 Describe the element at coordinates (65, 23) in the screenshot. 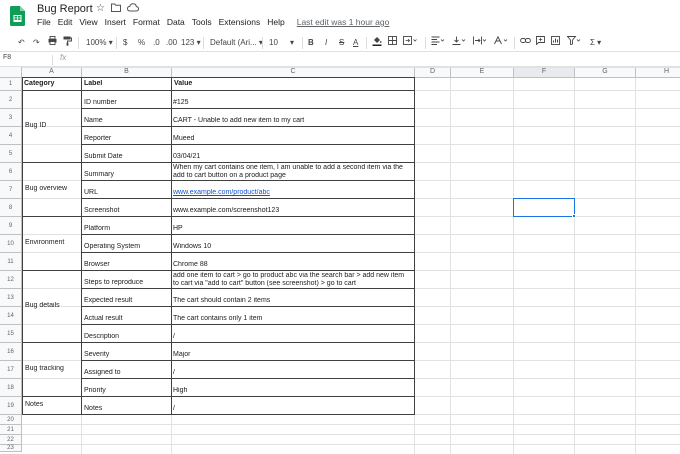

I see `menu-edit: Edit` at that location.